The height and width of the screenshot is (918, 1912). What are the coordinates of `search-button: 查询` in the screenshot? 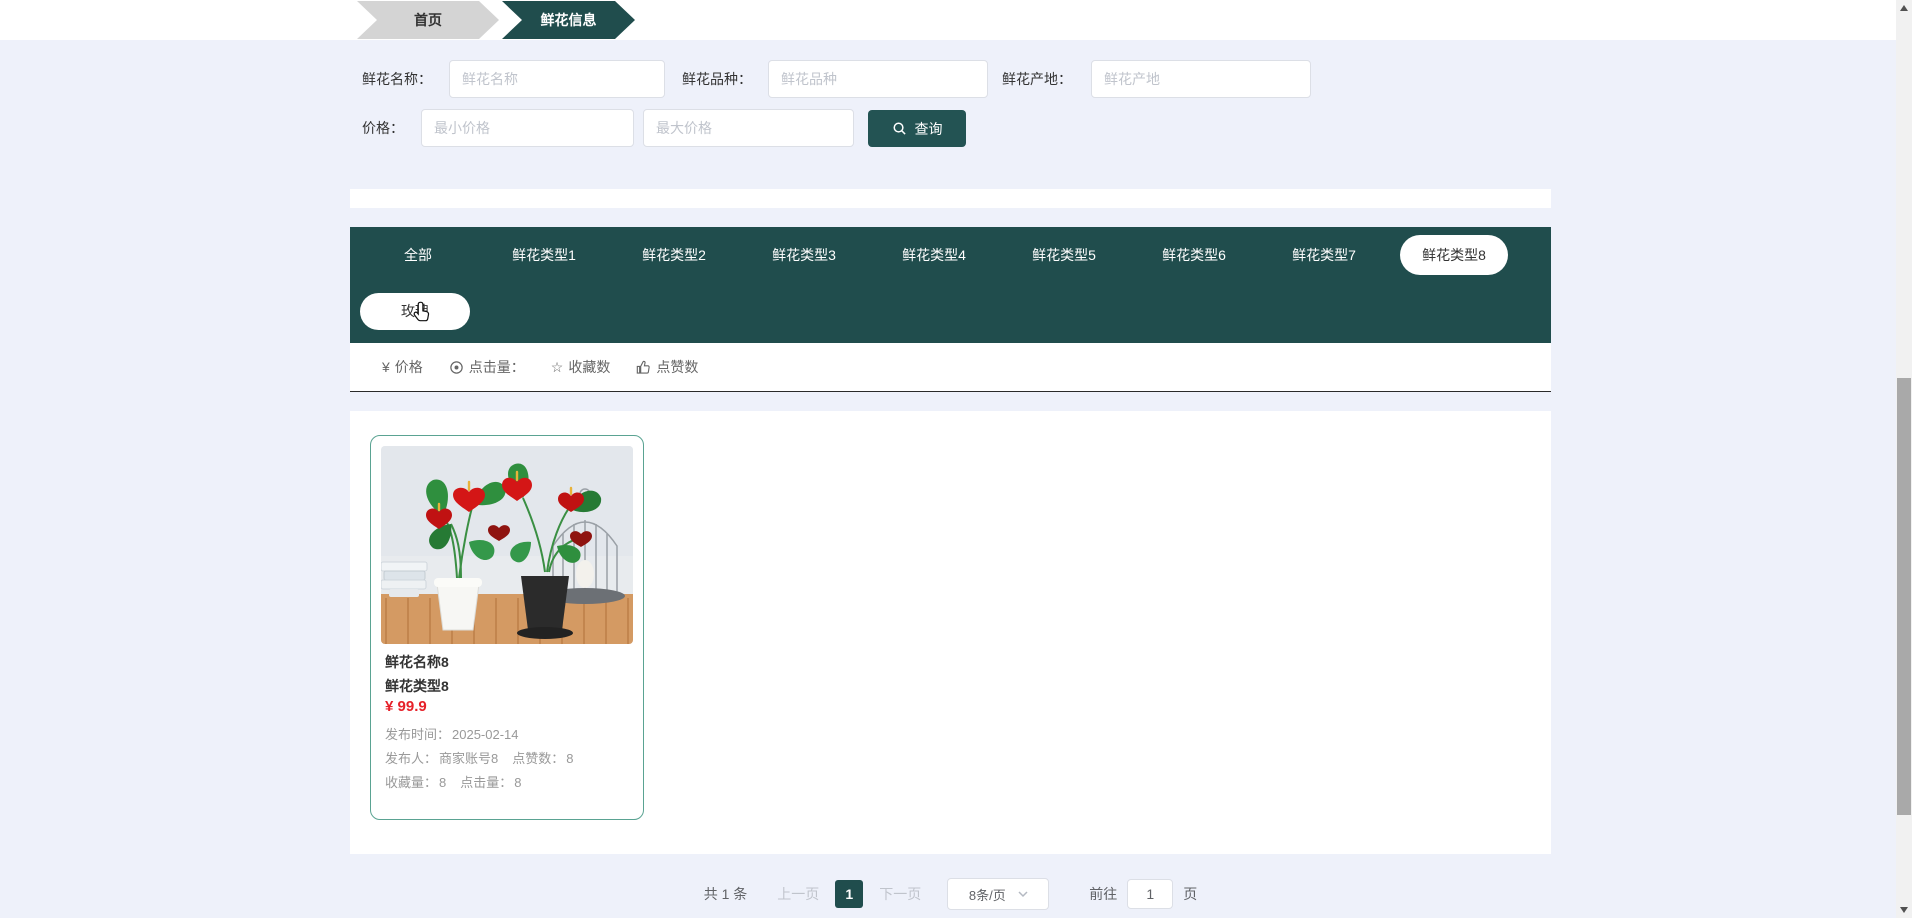 It's located at (917, 128).